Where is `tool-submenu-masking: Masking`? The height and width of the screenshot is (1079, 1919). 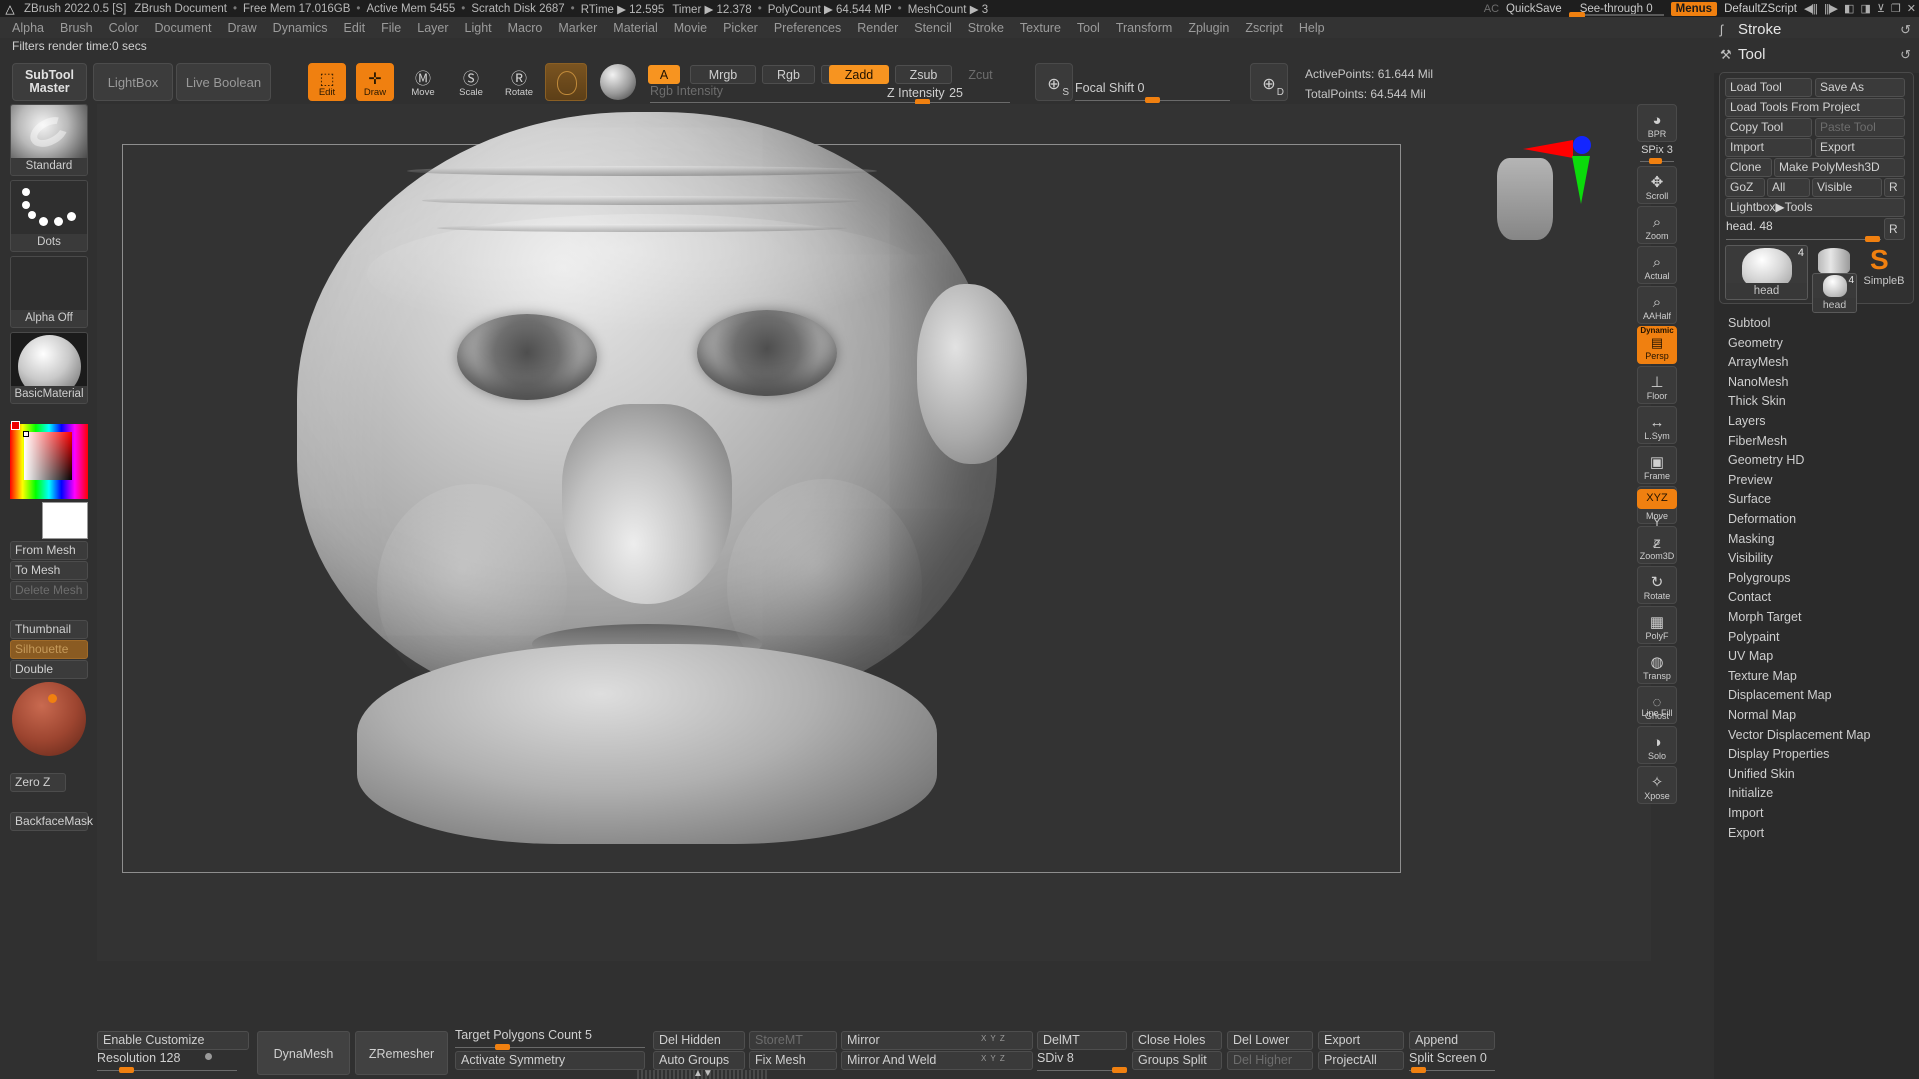
tool-submenu-masking: Masking is located at coordinates (1751, 539).